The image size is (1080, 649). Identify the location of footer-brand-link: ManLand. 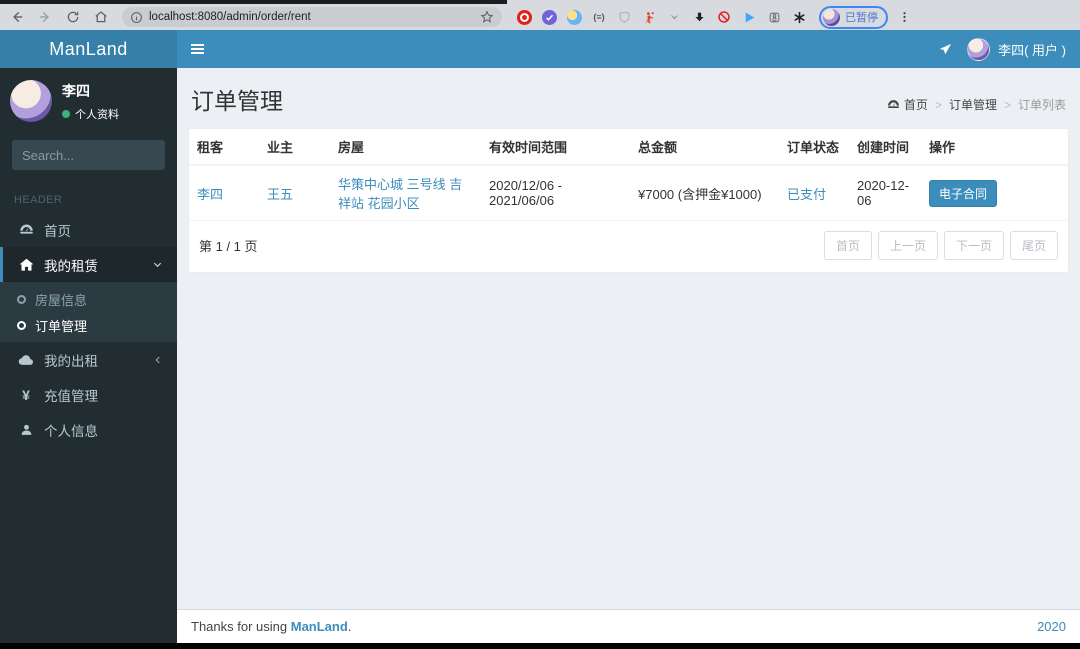
(319, 626).